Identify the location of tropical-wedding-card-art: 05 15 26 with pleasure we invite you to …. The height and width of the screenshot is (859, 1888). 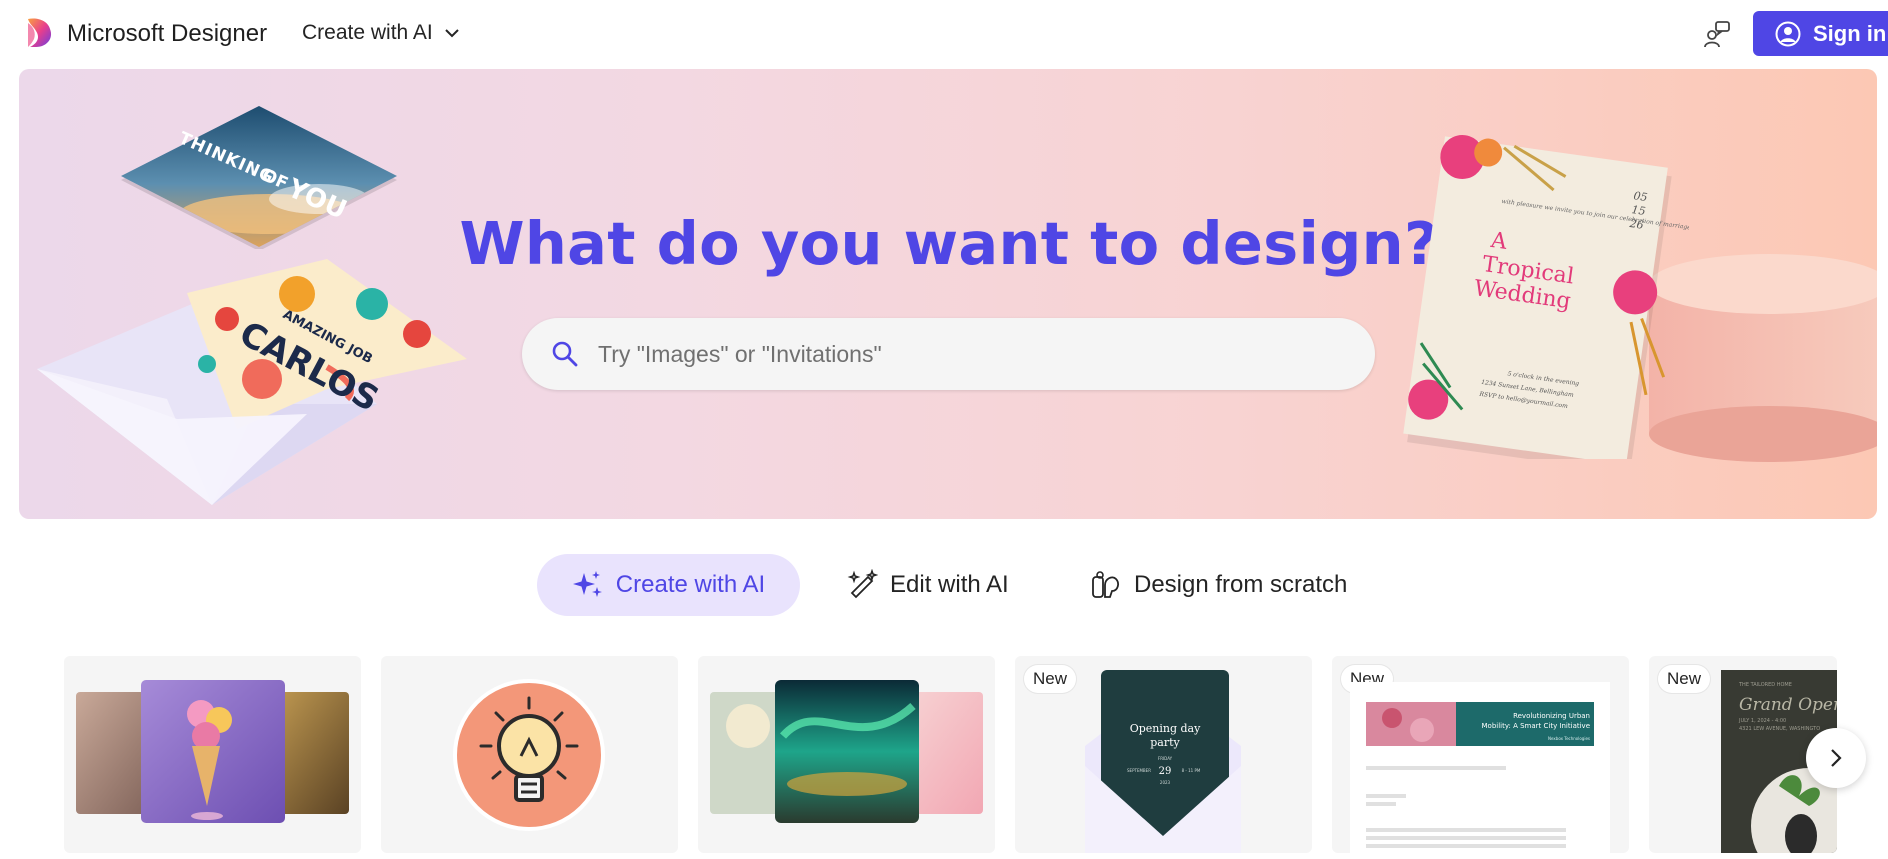
(1546, 296).